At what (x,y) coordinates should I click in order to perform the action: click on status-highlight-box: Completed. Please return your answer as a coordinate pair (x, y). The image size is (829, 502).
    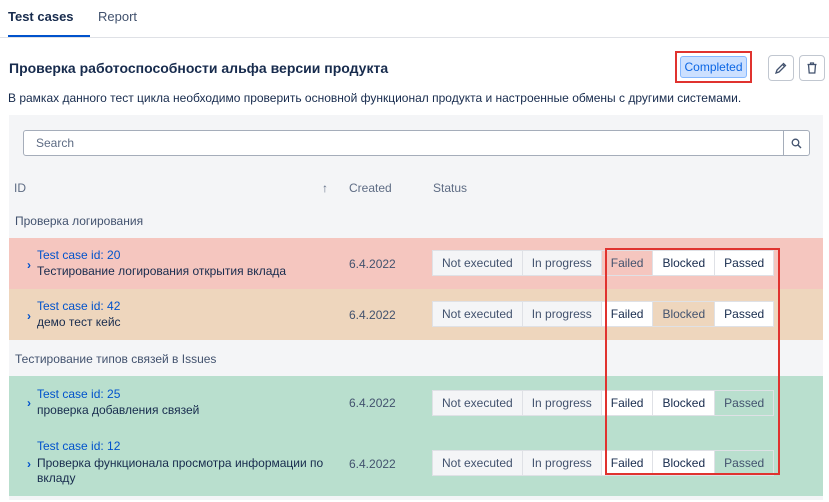
    Looking at the image, I should click on (713, 67).